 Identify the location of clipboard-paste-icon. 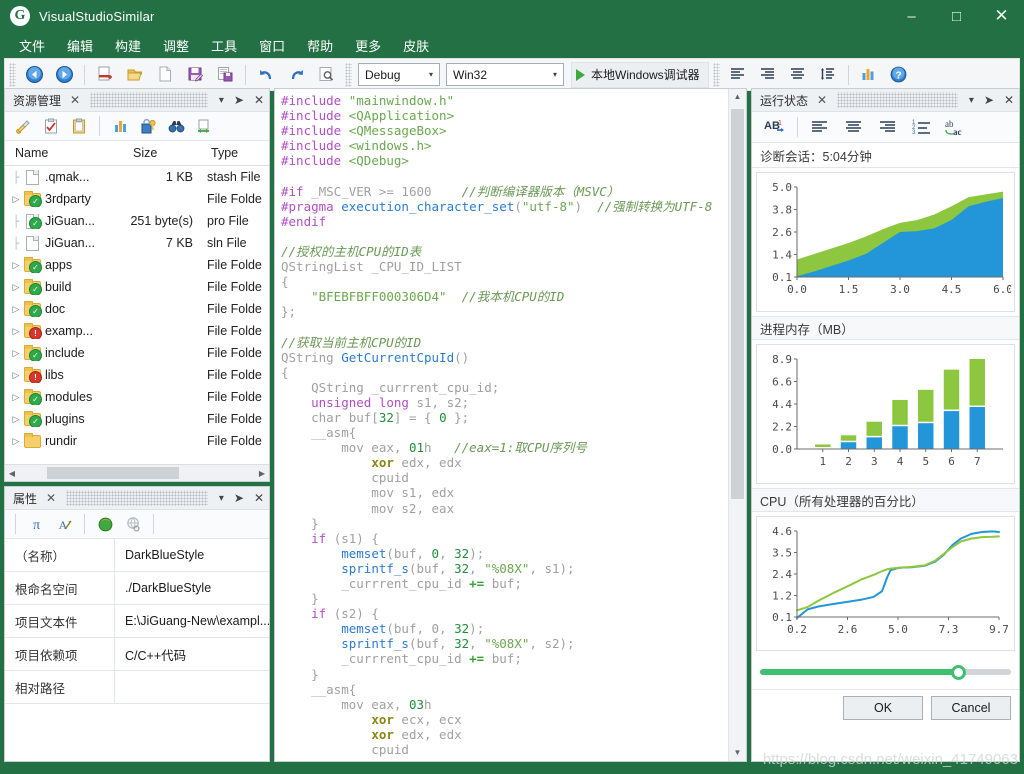
(79, 126).